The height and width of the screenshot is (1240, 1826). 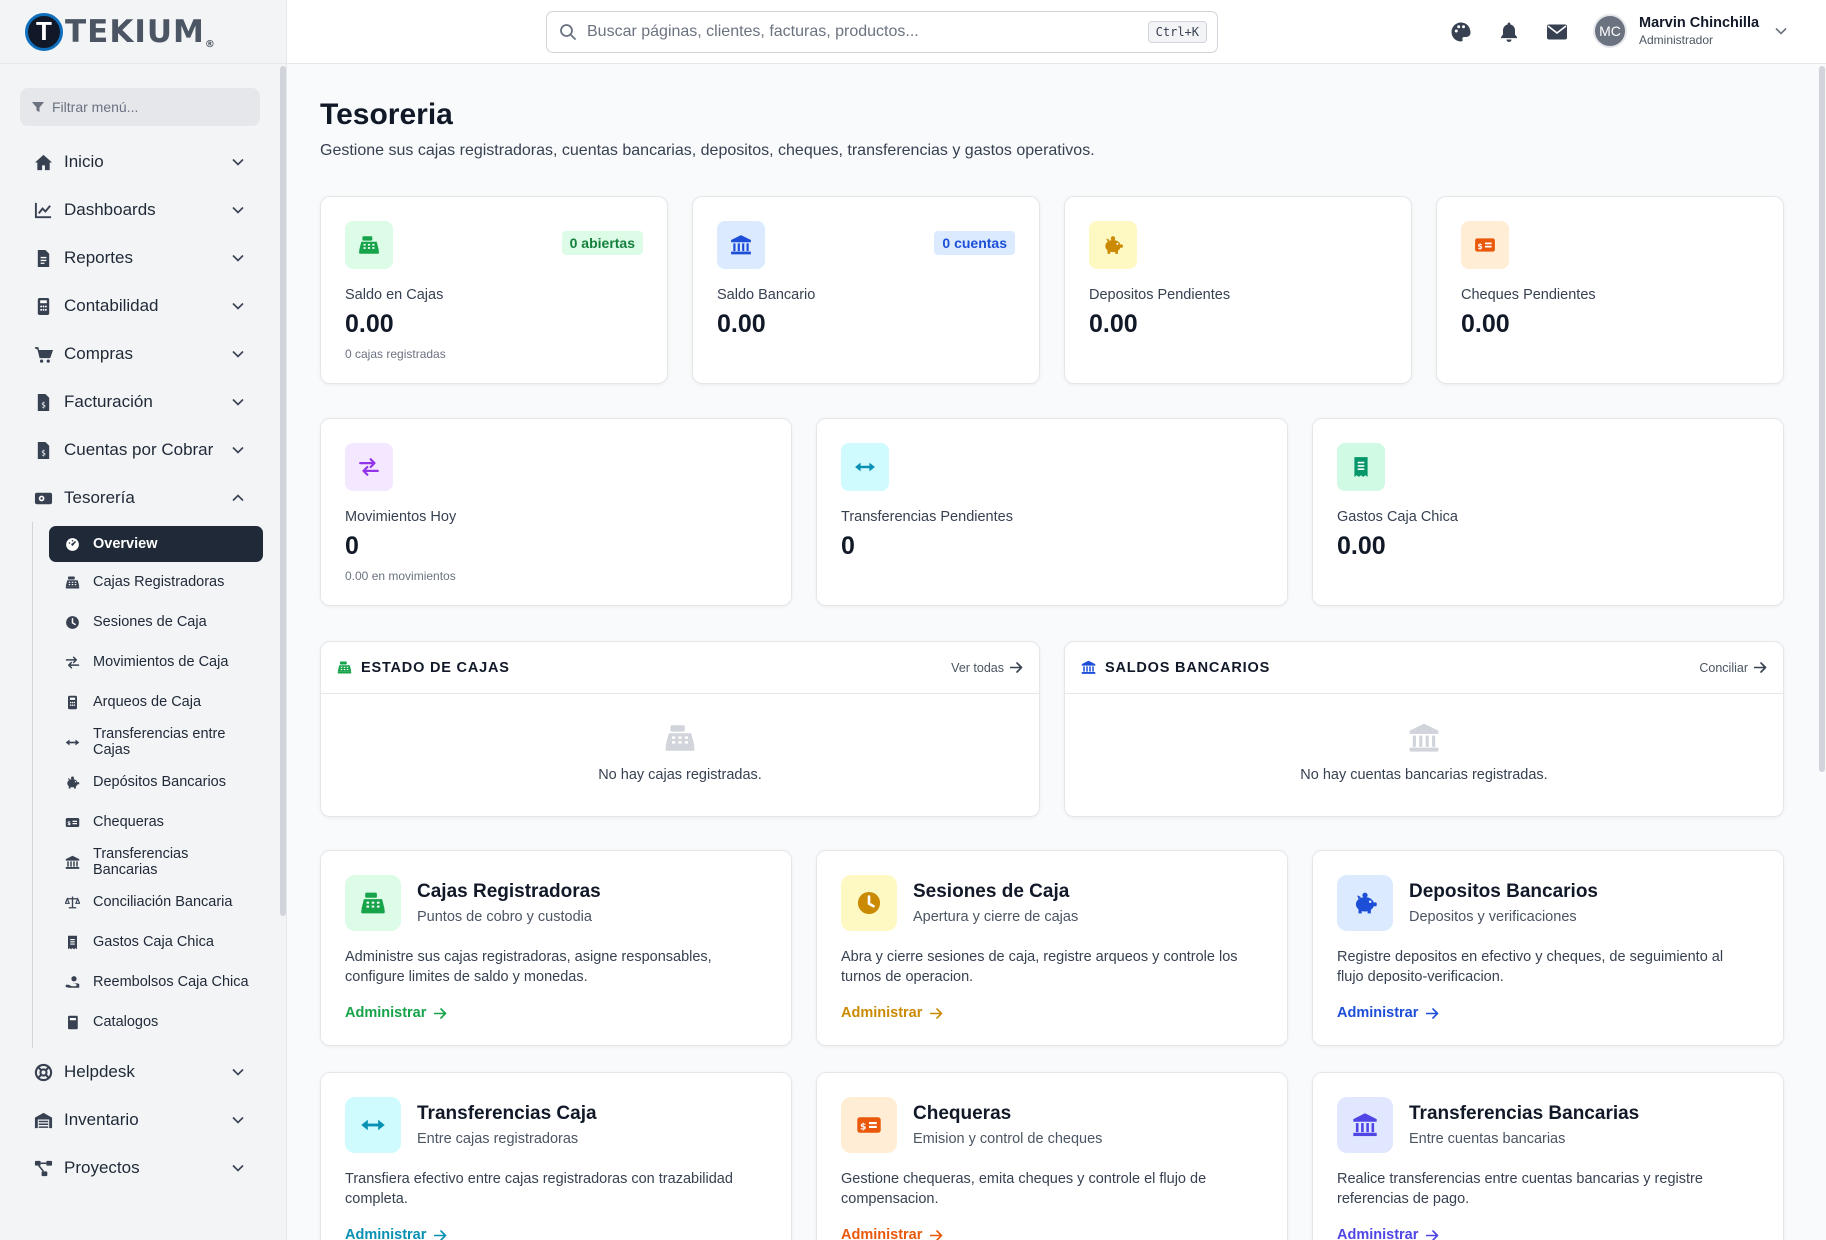 What do you see at coordinates (110, 209) in the screenshot?
I see `sidebar-item-label: Dashboards` at bounding box center [110, 209].